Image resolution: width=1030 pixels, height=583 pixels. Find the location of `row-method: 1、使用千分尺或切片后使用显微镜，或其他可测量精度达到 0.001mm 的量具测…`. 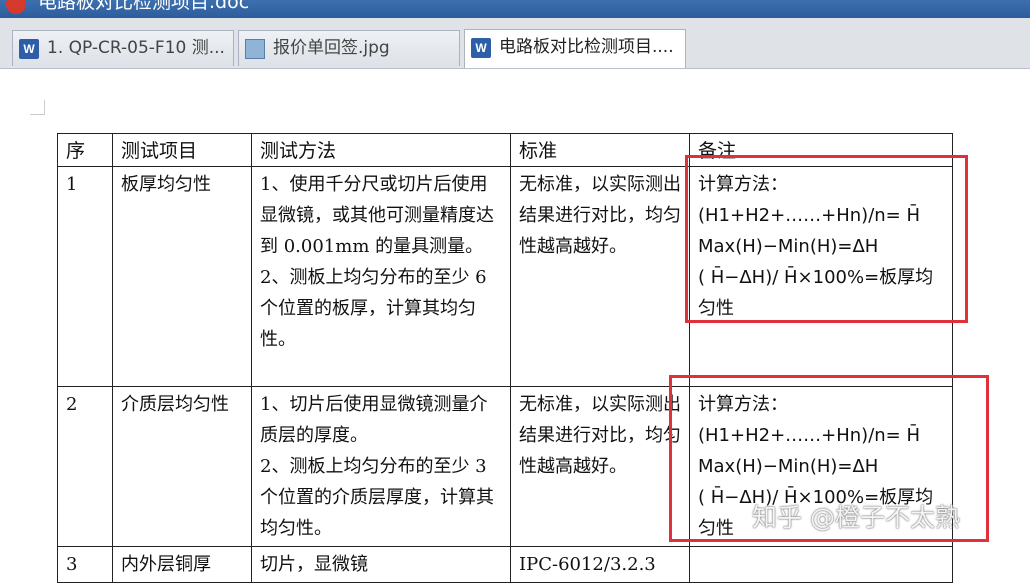

row-method: 1、使用千分尺或切片后使用显微镜，或其他可测量精度达到 0.001mm 的量具测… is located at coordinates (381, 276).